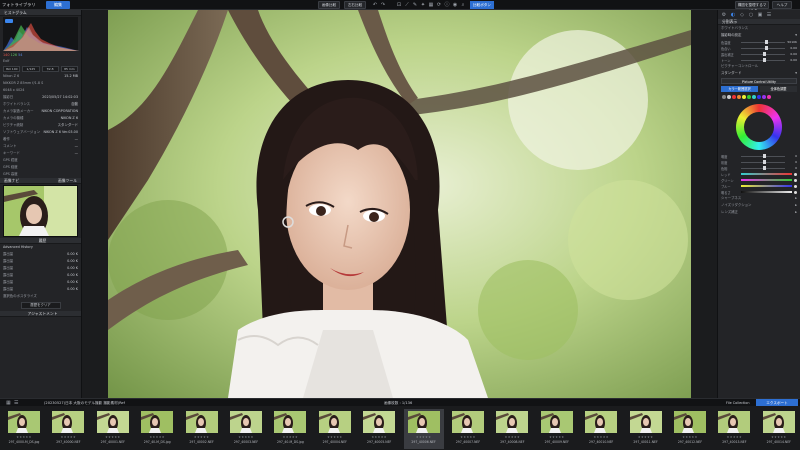  Describe the element at coordinates (202, 429) in the screenshot. I see `filmstrip-thumbnail: ★★★★★ 297_40002.NEF` at that location.